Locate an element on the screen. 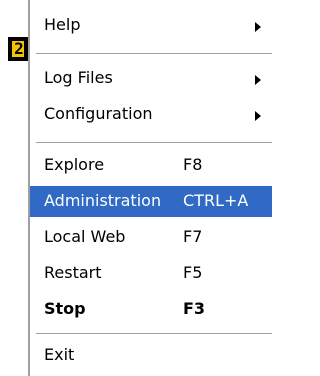 The height and width of the screenshot is (376, 320). menu-item-shortcut: F7 is located at coordinates (193, 236).